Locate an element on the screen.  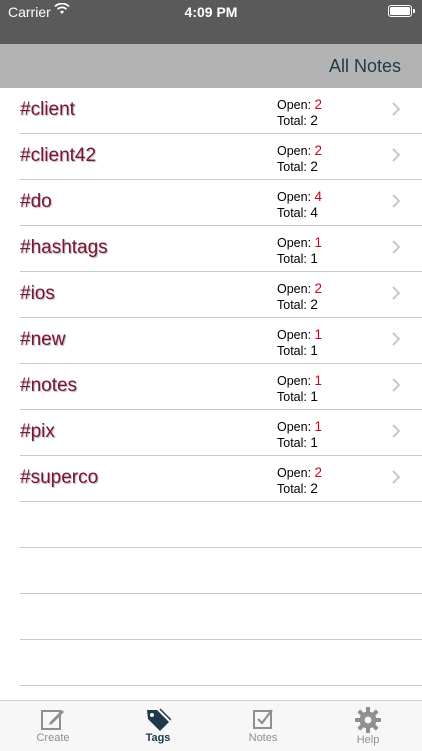
all-notes-button: All Notes is located at coordinates (365, 66).